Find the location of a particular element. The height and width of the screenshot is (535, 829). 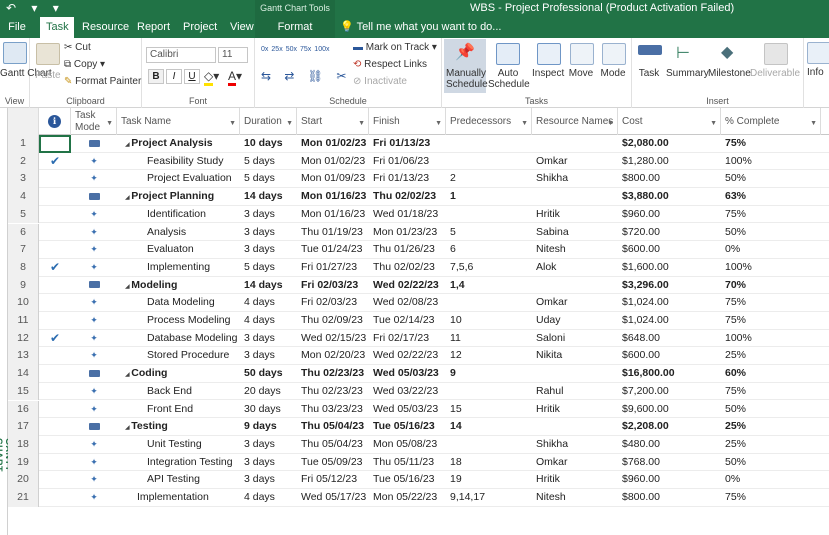

inspect-button: Inspect is located at coordinates (548, 66).